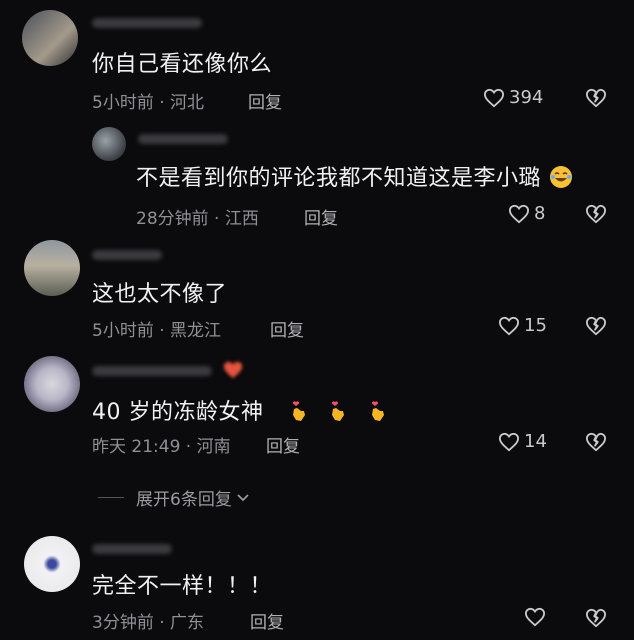  What do you see at coordinates (241, 410) in the screenshot?
I see `comment-text: 40 岁的冻龄女神` at bounding box center [241, 410].